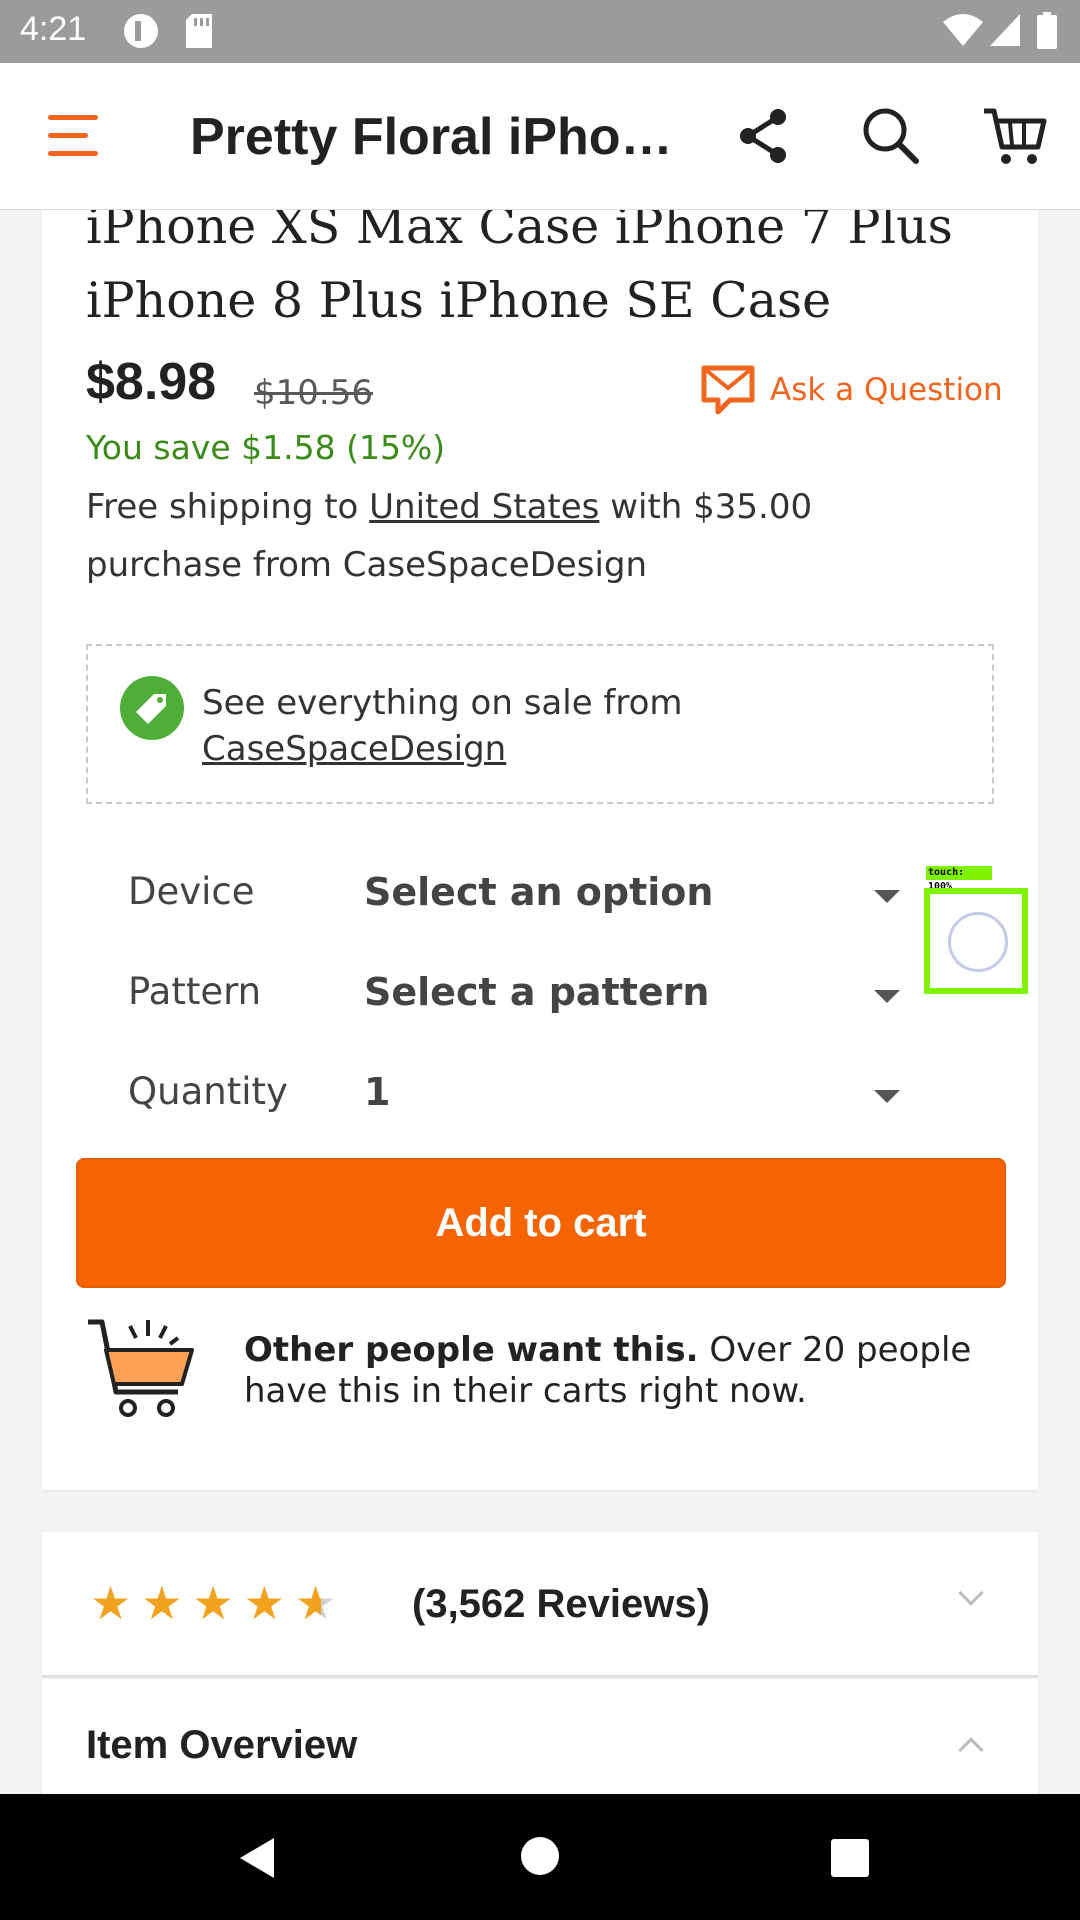  I want to click on quantity-dropdown-icon, so click(887, 1096).